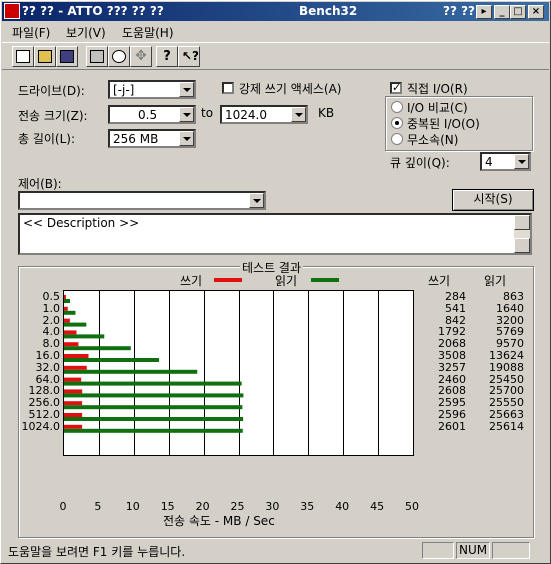 The width and height of the screenshot is (551, 564). What do you see at coordinates (97, 552) in the screenshot?
I see `status-text: 도움말을 보려면 F1 키를 누릅니다.` at bounding box center [97, 552].